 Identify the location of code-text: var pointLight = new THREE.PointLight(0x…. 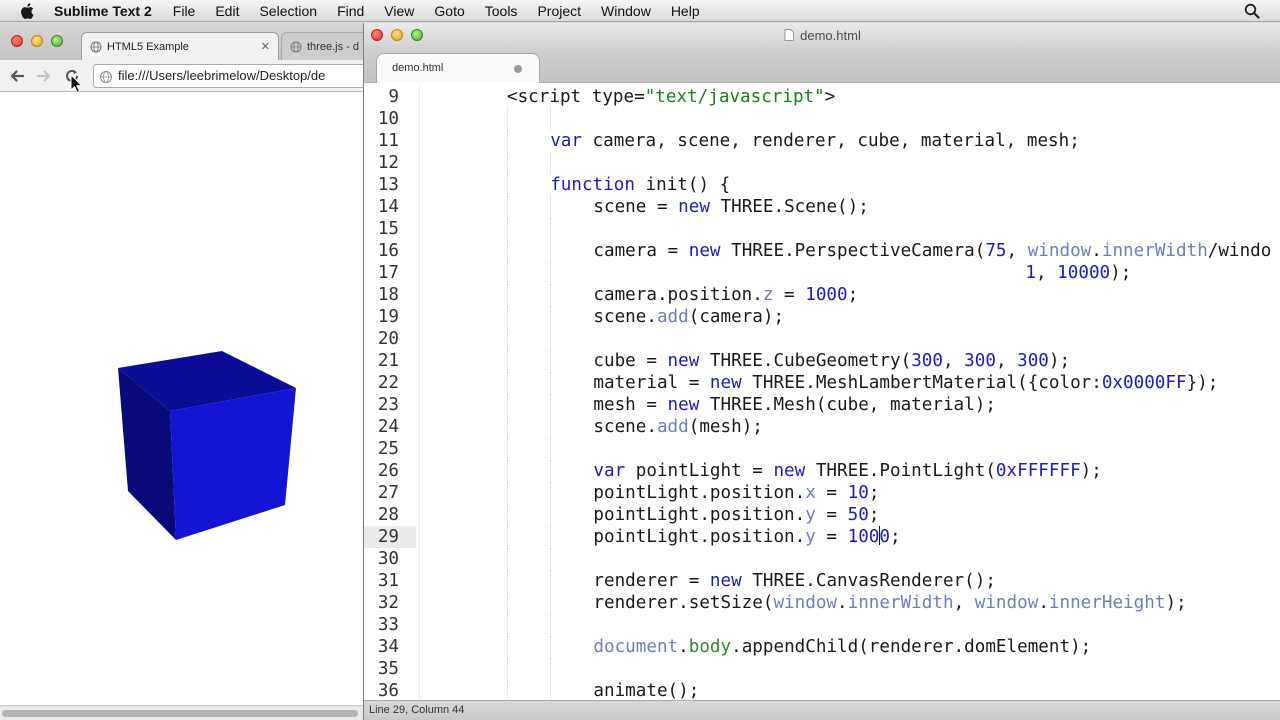
(847, 471).